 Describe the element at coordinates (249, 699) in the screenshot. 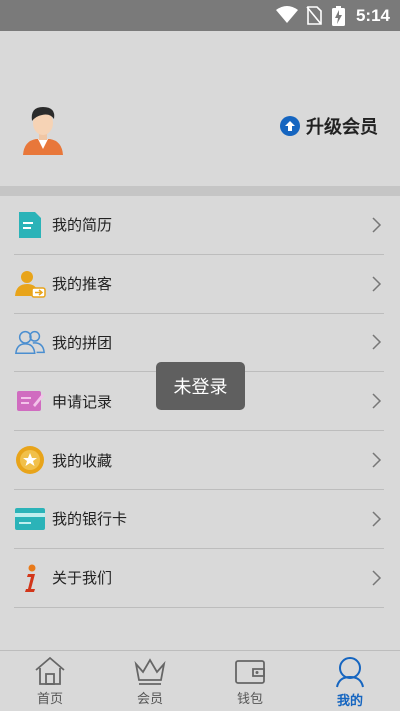

I see `tab-label: 钱包` at that location.